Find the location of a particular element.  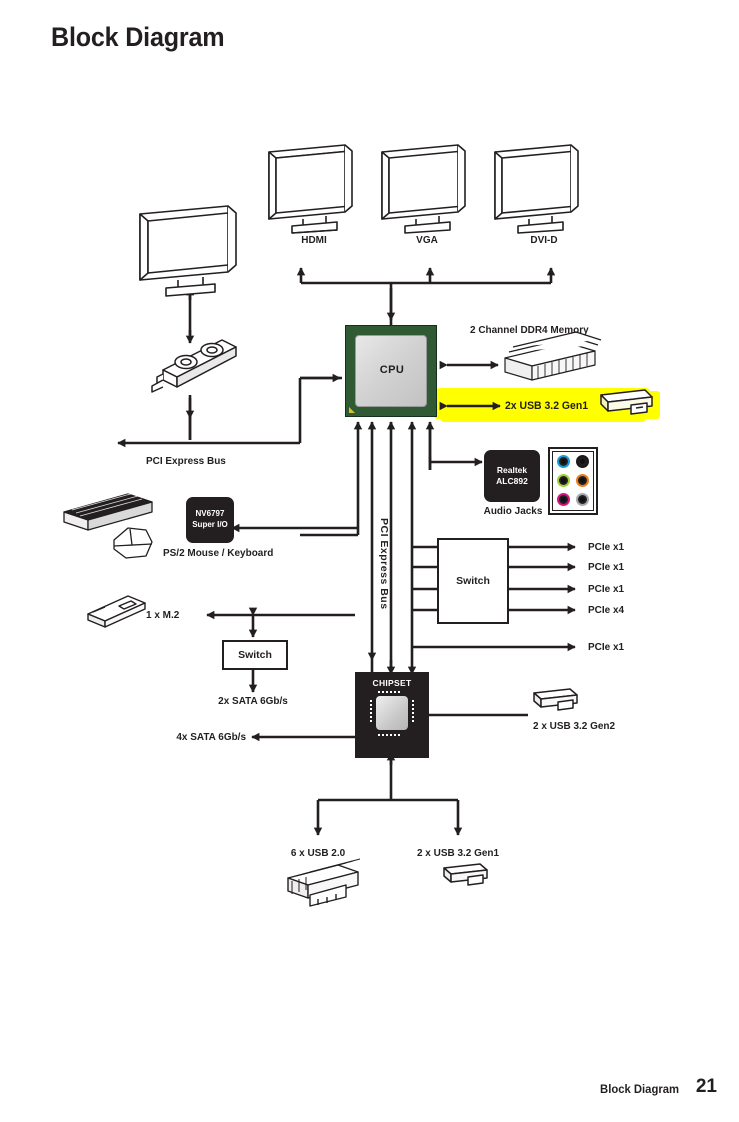

super-io-chip: NV6797 Super I/O is located at coordinates (210, 520).